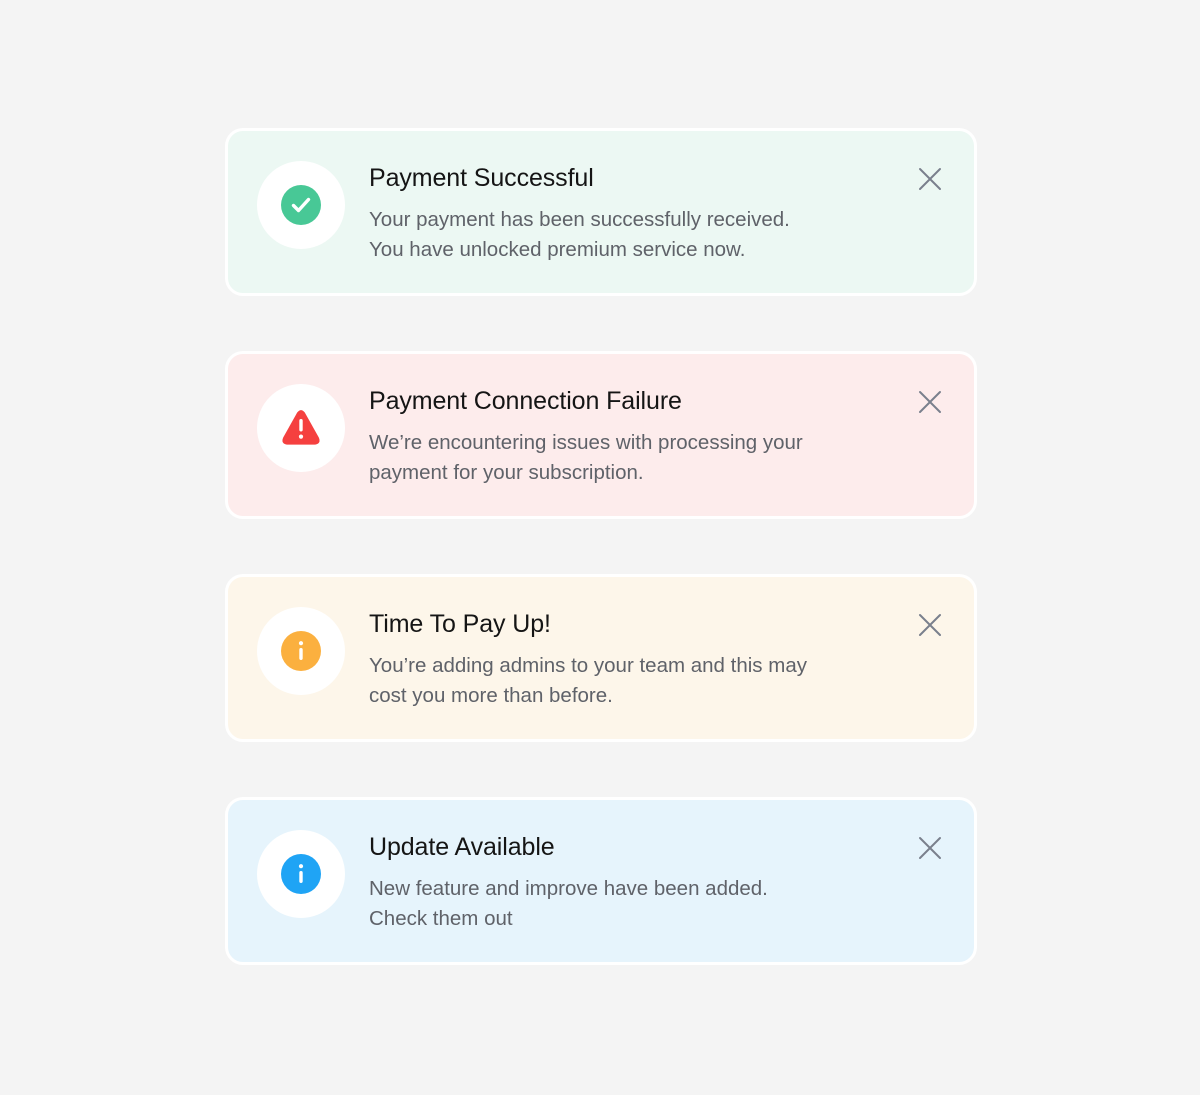 This screenshot has height=1095, width=1200. Describe the element at coordinates (462, 847) in the screenshot. I see `toast-title: Update Available` at that location.